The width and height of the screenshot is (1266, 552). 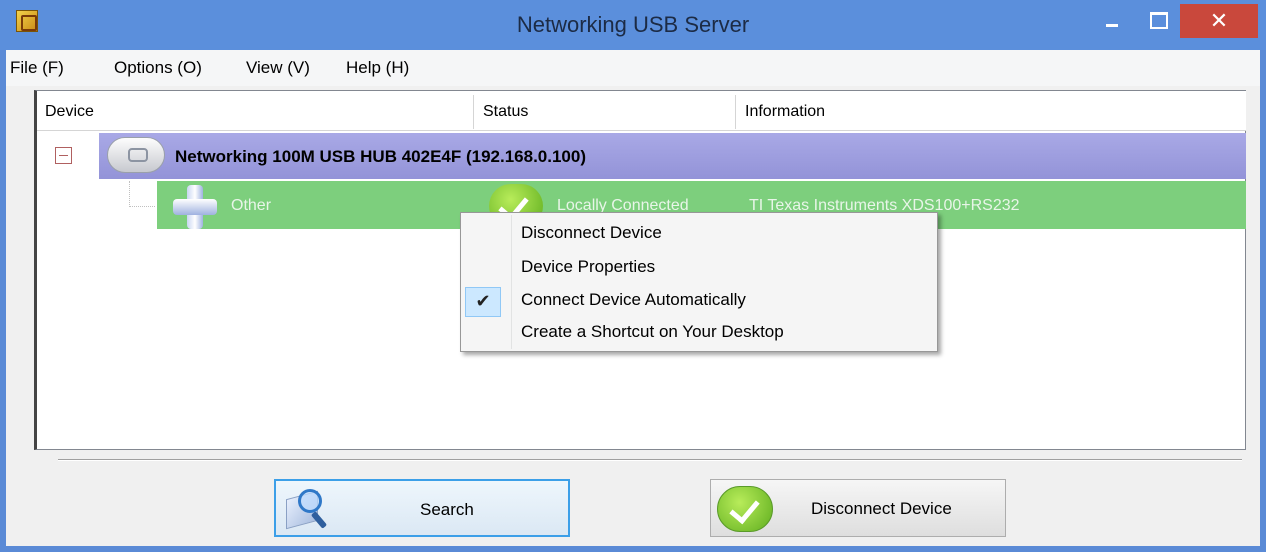 I want to click on menu-item-disconnect-device: Disconnect Device, so click(x=591, y=232).